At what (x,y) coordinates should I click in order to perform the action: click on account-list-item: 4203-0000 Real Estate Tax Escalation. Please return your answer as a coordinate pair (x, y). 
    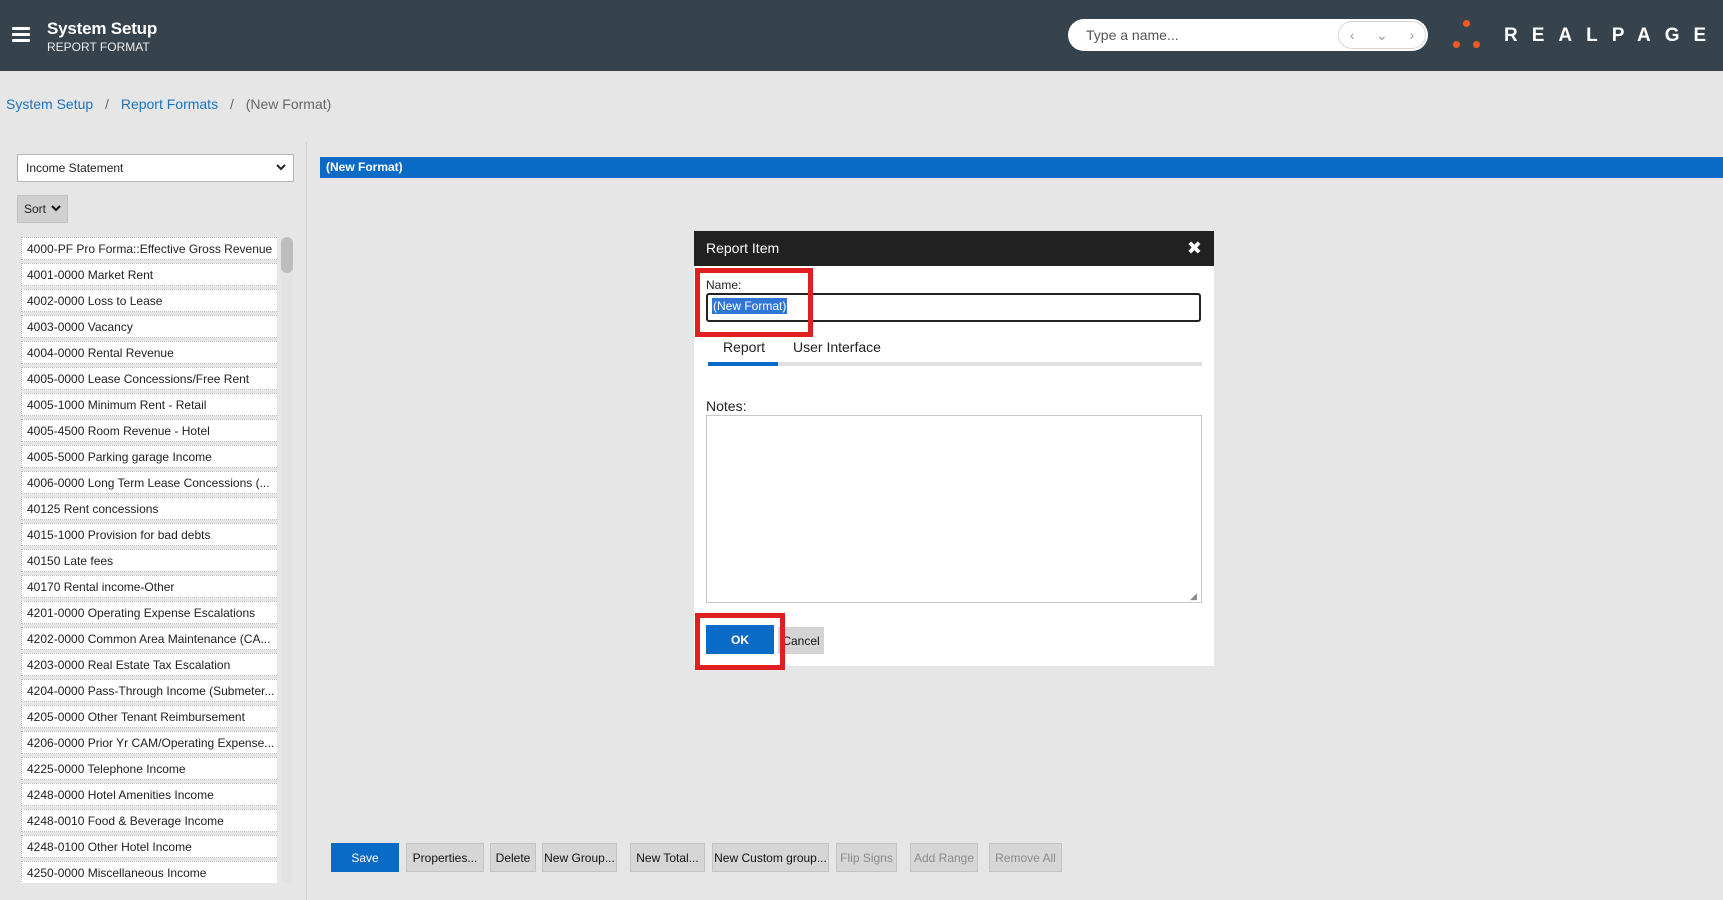
    Looking at the image, I should click on (149, 664).